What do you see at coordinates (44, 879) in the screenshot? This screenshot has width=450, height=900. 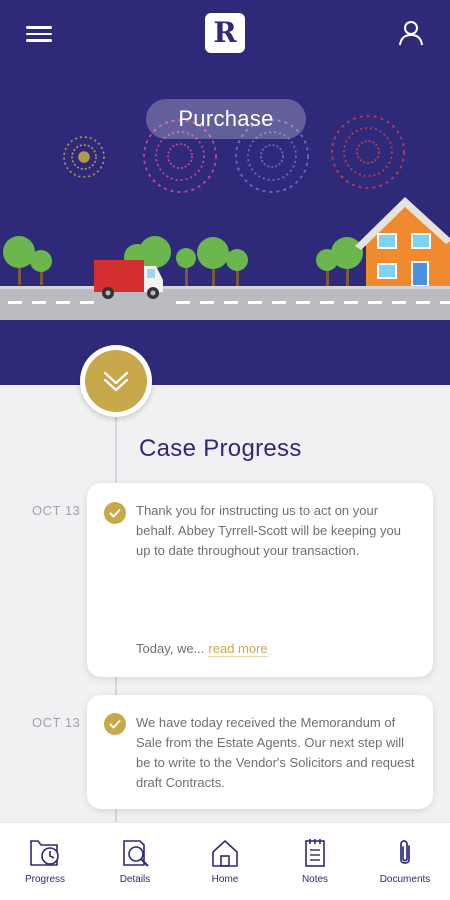 I see `nav-label: Progress` at bounding box center [44, 879].